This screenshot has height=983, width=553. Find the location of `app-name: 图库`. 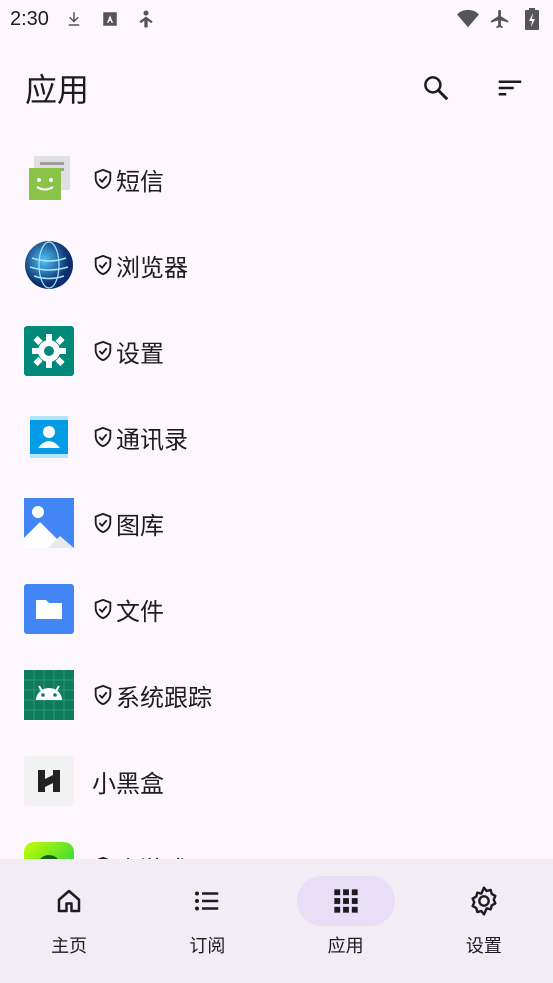

app-name: 图库 is located at coordinates (140, 525).